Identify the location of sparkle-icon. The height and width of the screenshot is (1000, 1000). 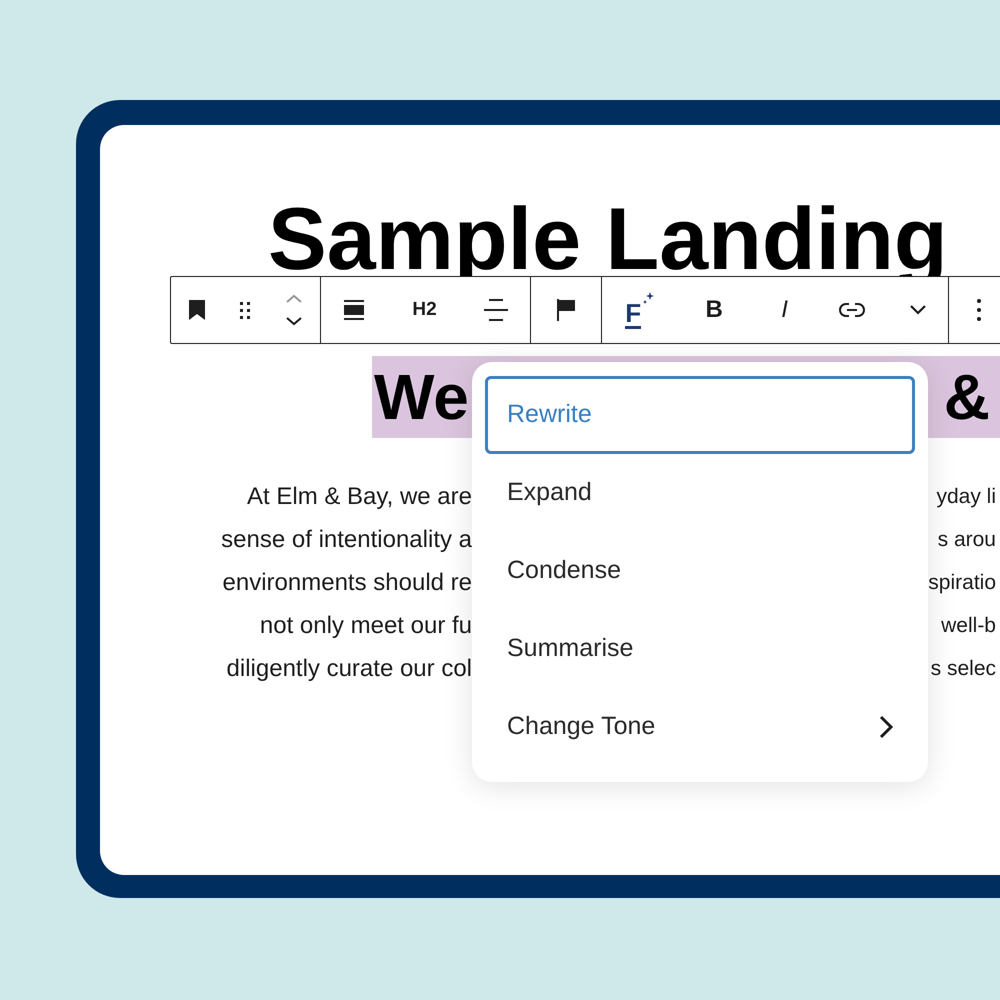
(649, 298).